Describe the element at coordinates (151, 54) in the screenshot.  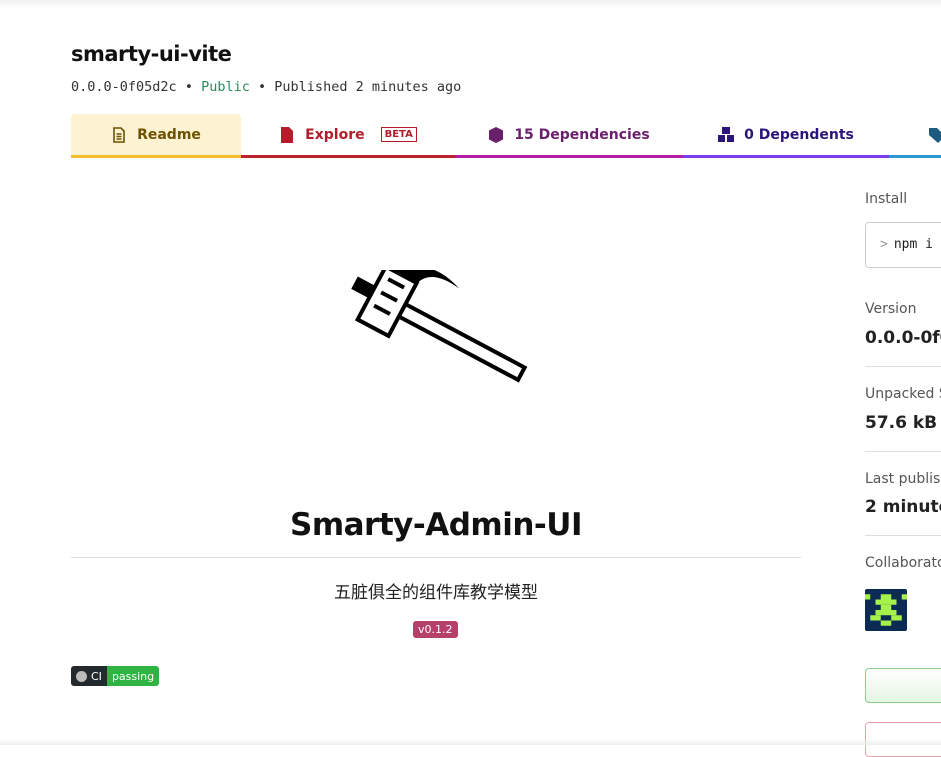
I see `package-title: smarty-ui-vite` at that location.